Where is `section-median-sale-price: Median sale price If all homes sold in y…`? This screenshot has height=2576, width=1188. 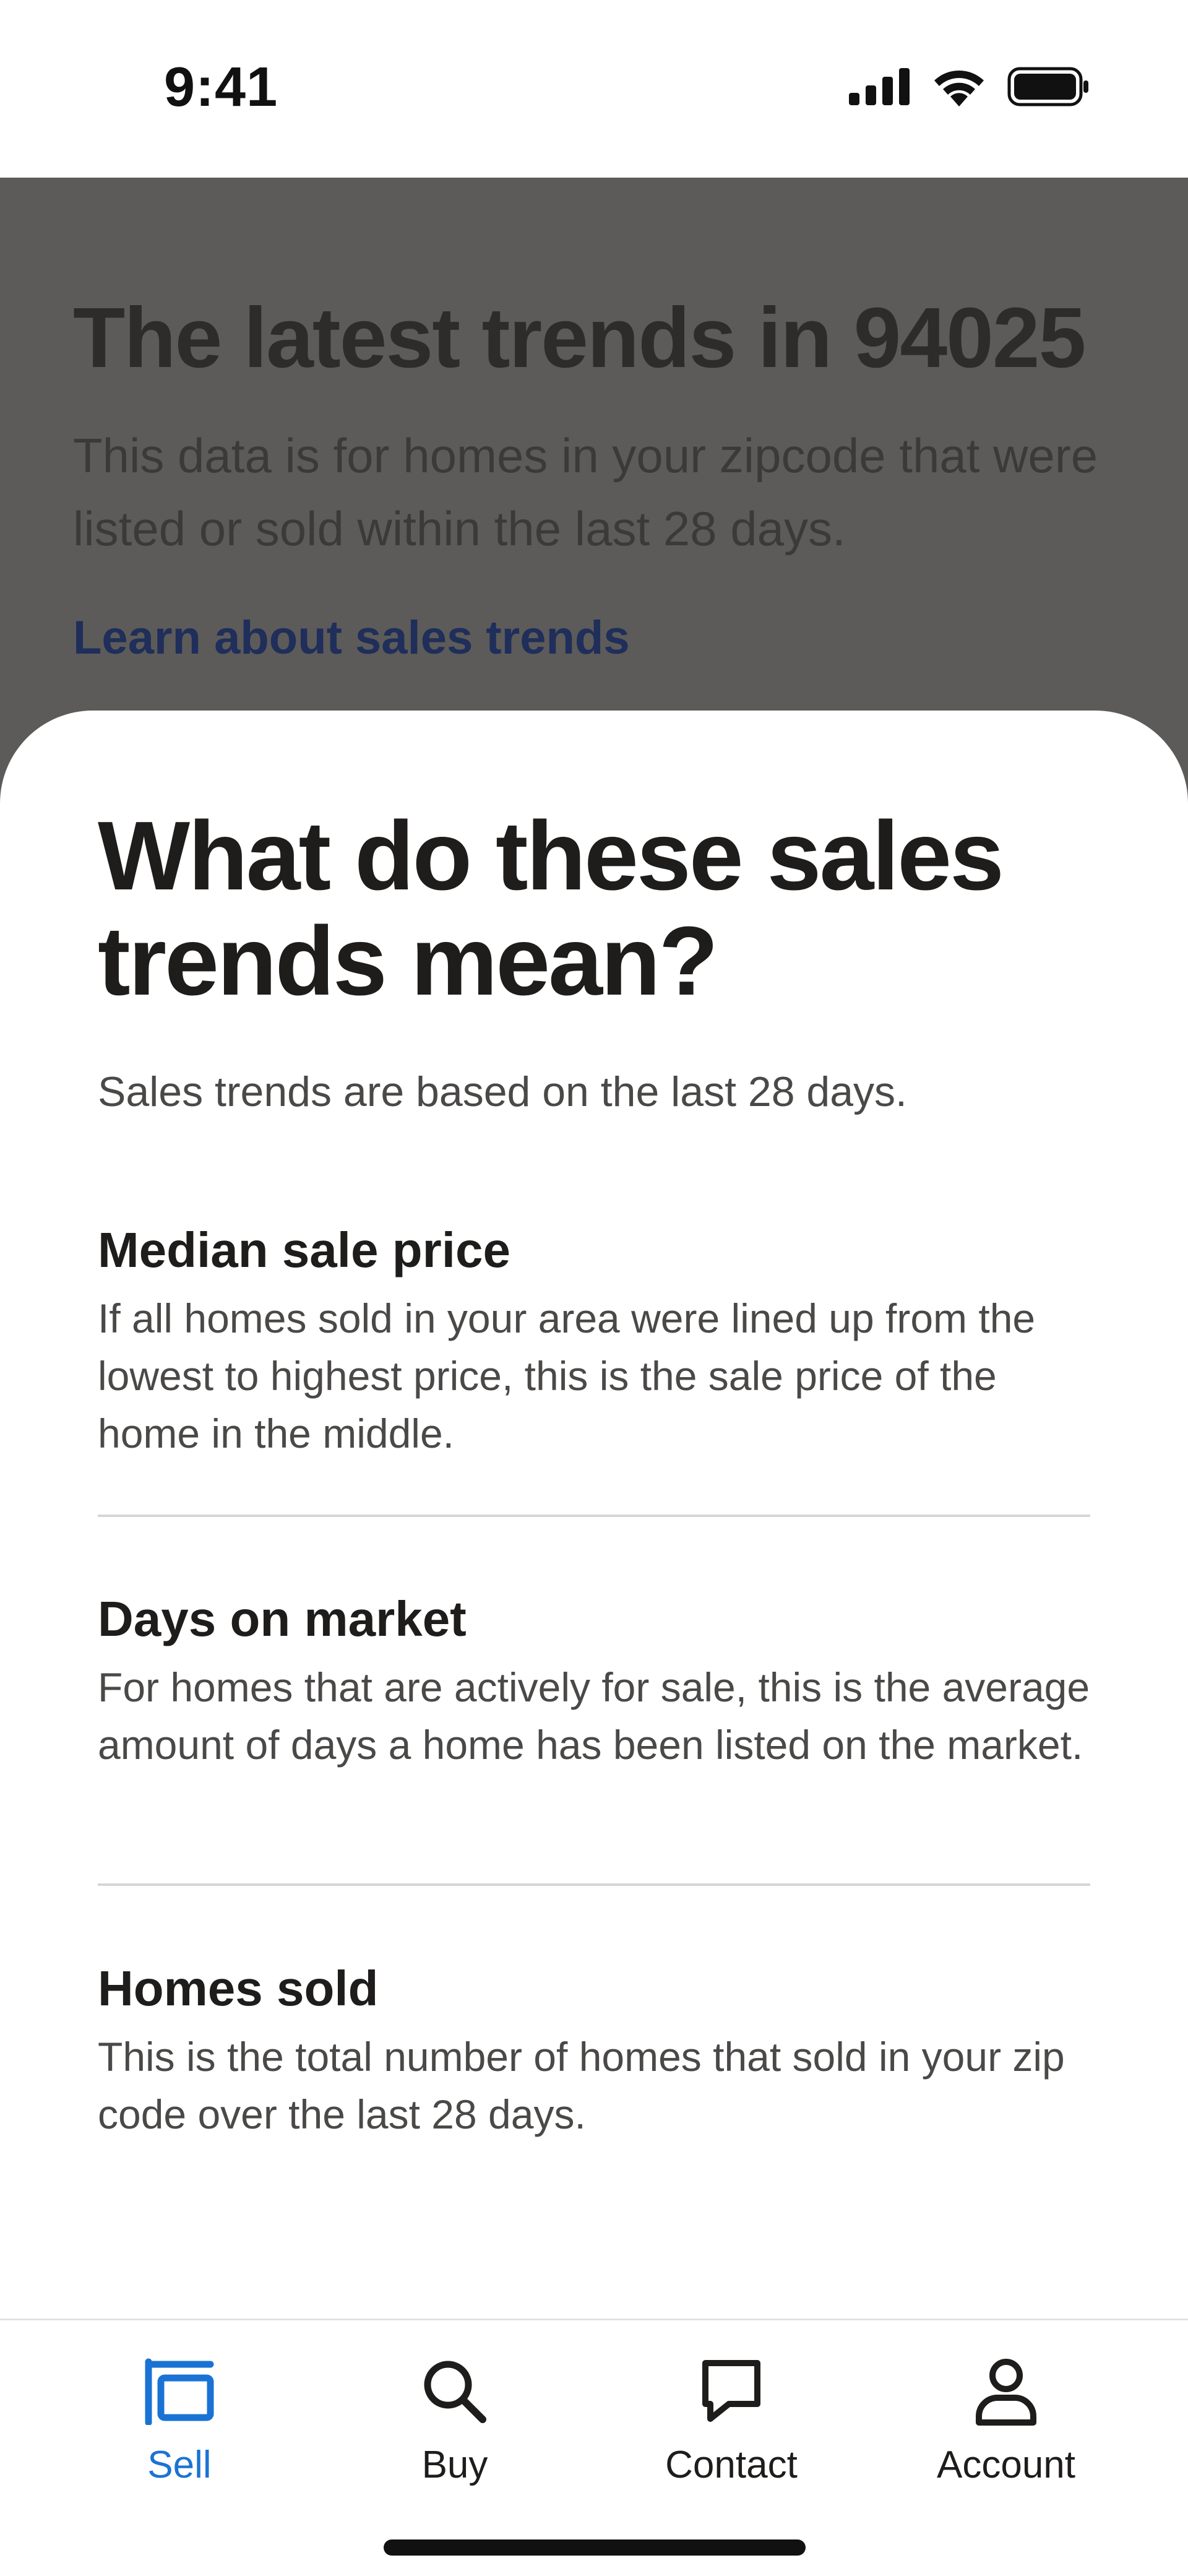
section-median-sale-price: Median sale price If all homes sold in y… is located at coordinates (594, 1341).